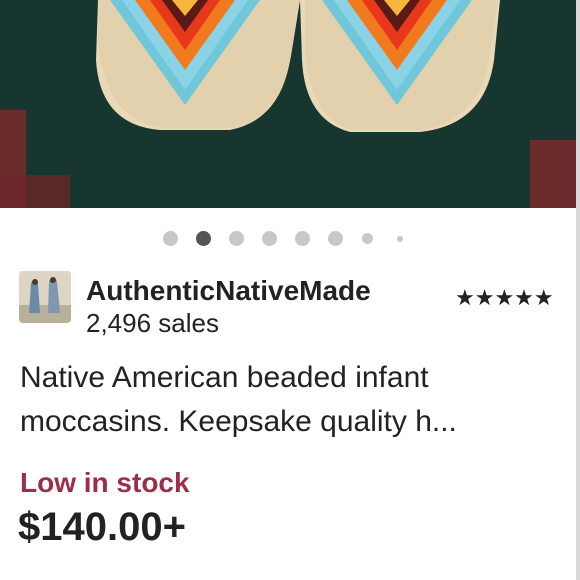 This screenshot has width=580, height=580. I want to click on shop-avatar, so click(45, 297).